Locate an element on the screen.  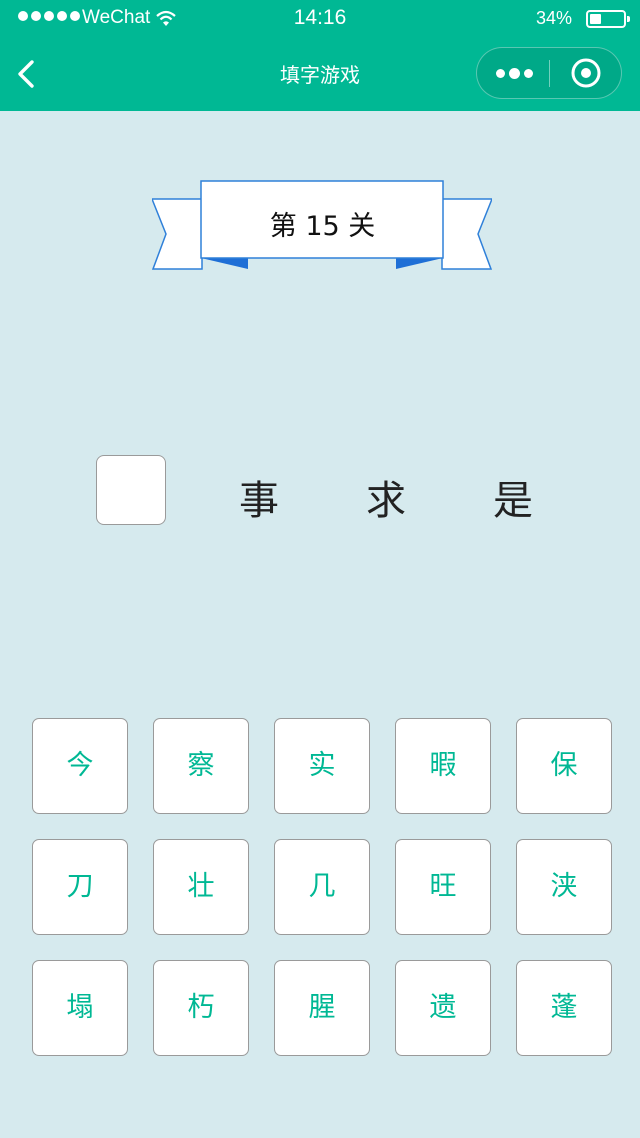
option-tile: 保 is located at coordinates (564, 766).